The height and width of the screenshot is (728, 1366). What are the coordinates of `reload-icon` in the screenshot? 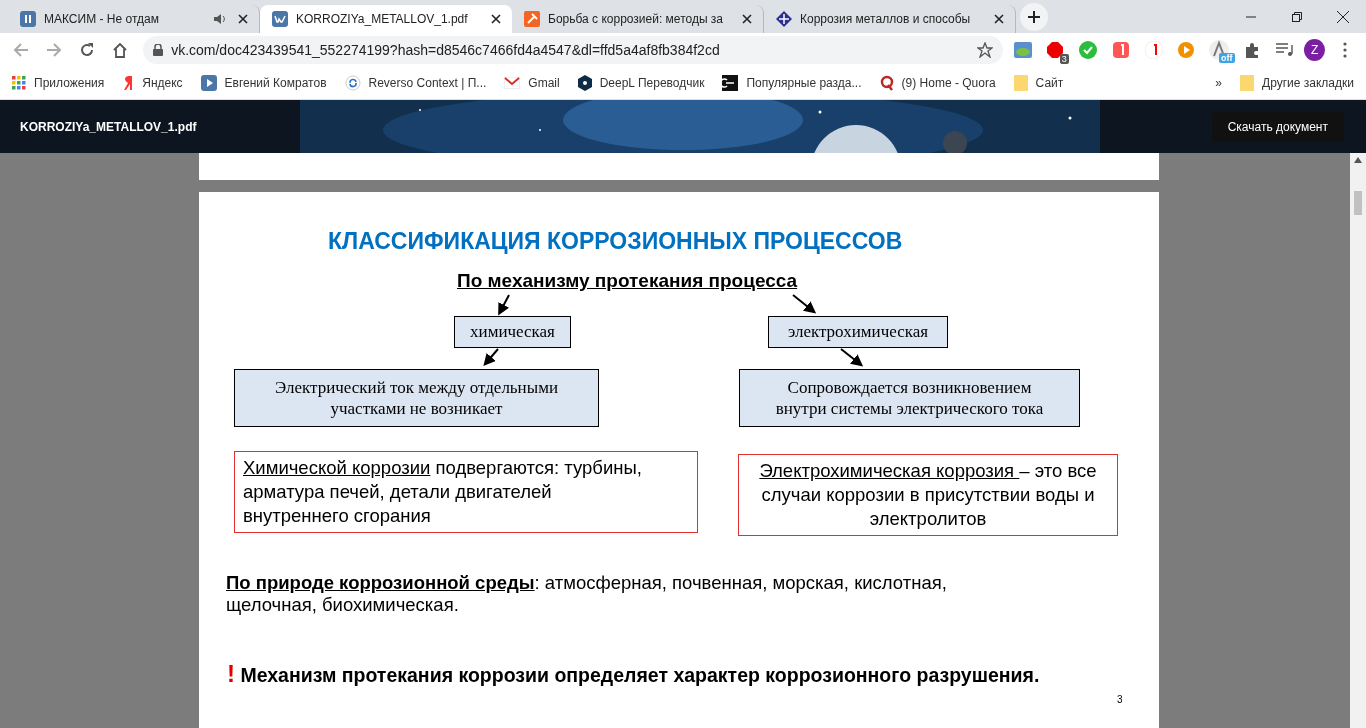 It's located at (86, 49).